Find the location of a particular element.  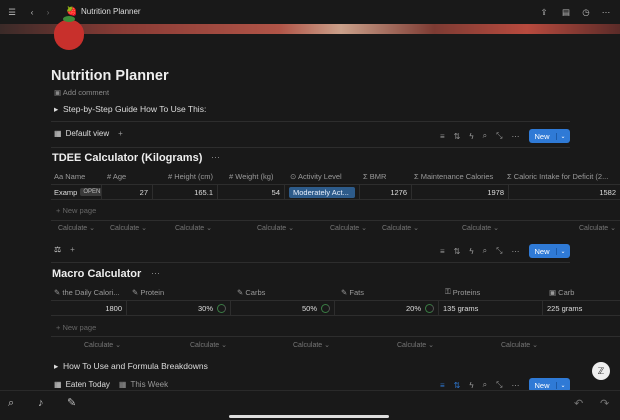

cell-age: 27 is located at coordinates (127, 192).